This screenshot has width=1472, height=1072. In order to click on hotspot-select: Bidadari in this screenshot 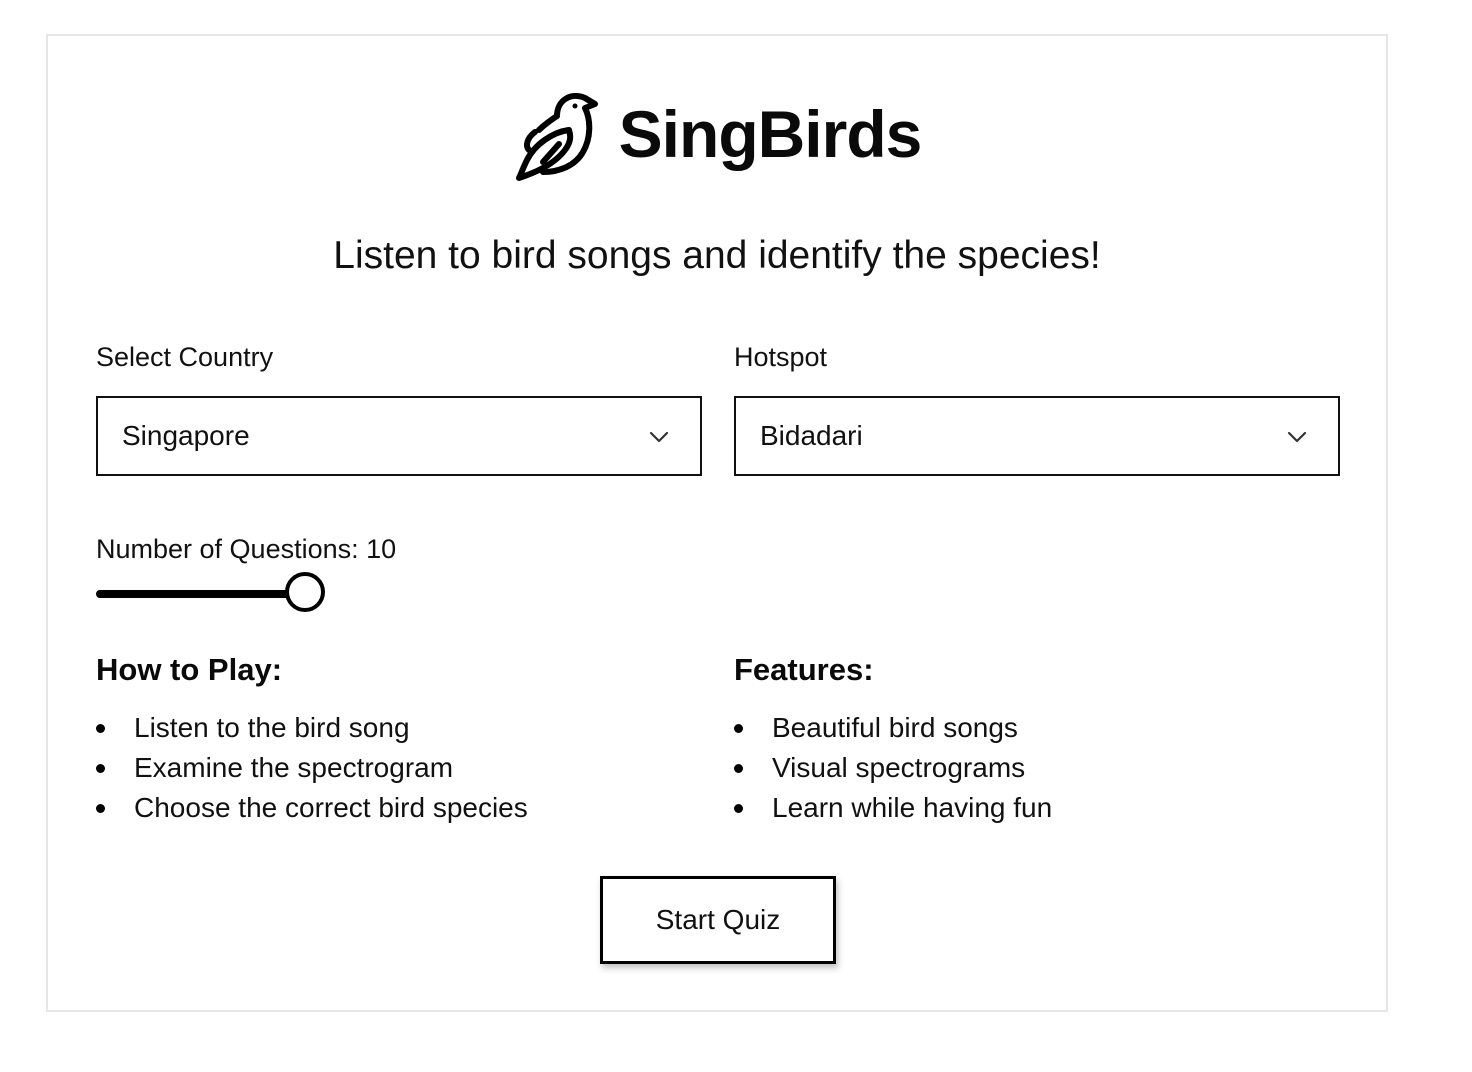, I will do `click(1037, 436)`.